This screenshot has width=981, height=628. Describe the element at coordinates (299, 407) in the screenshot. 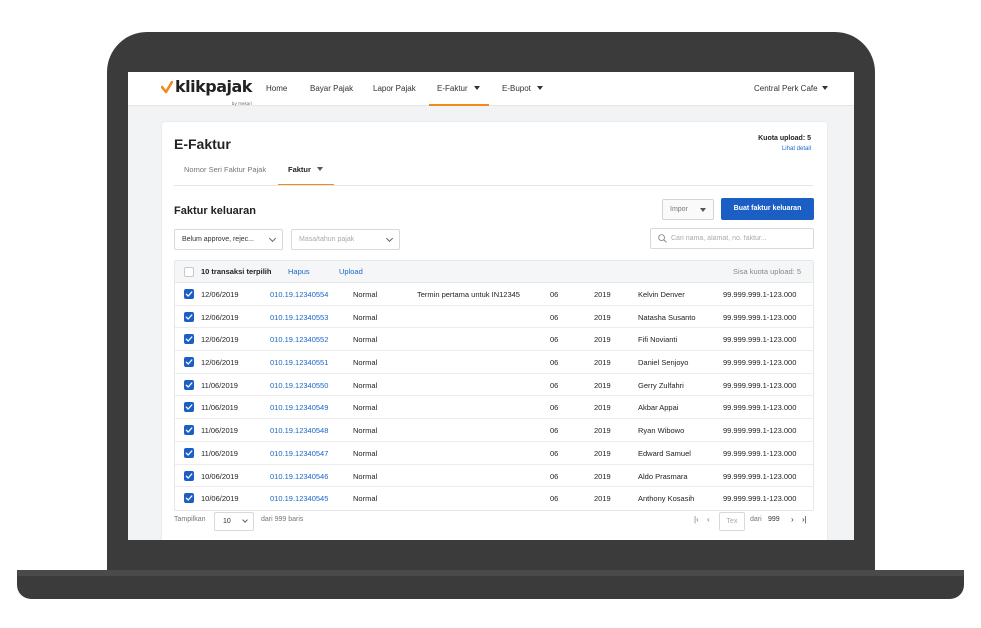

I see `cell-invoice-number: 010.19.12340549` at that location.